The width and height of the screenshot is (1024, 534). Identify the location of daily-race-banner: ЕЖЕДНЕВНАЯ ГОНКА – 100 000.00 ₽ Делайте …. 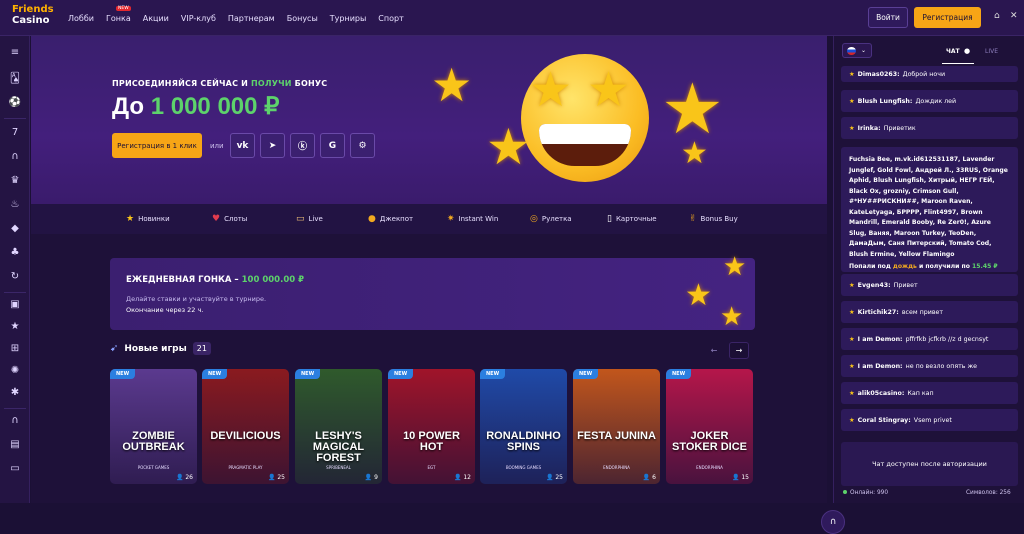
(432, 292).